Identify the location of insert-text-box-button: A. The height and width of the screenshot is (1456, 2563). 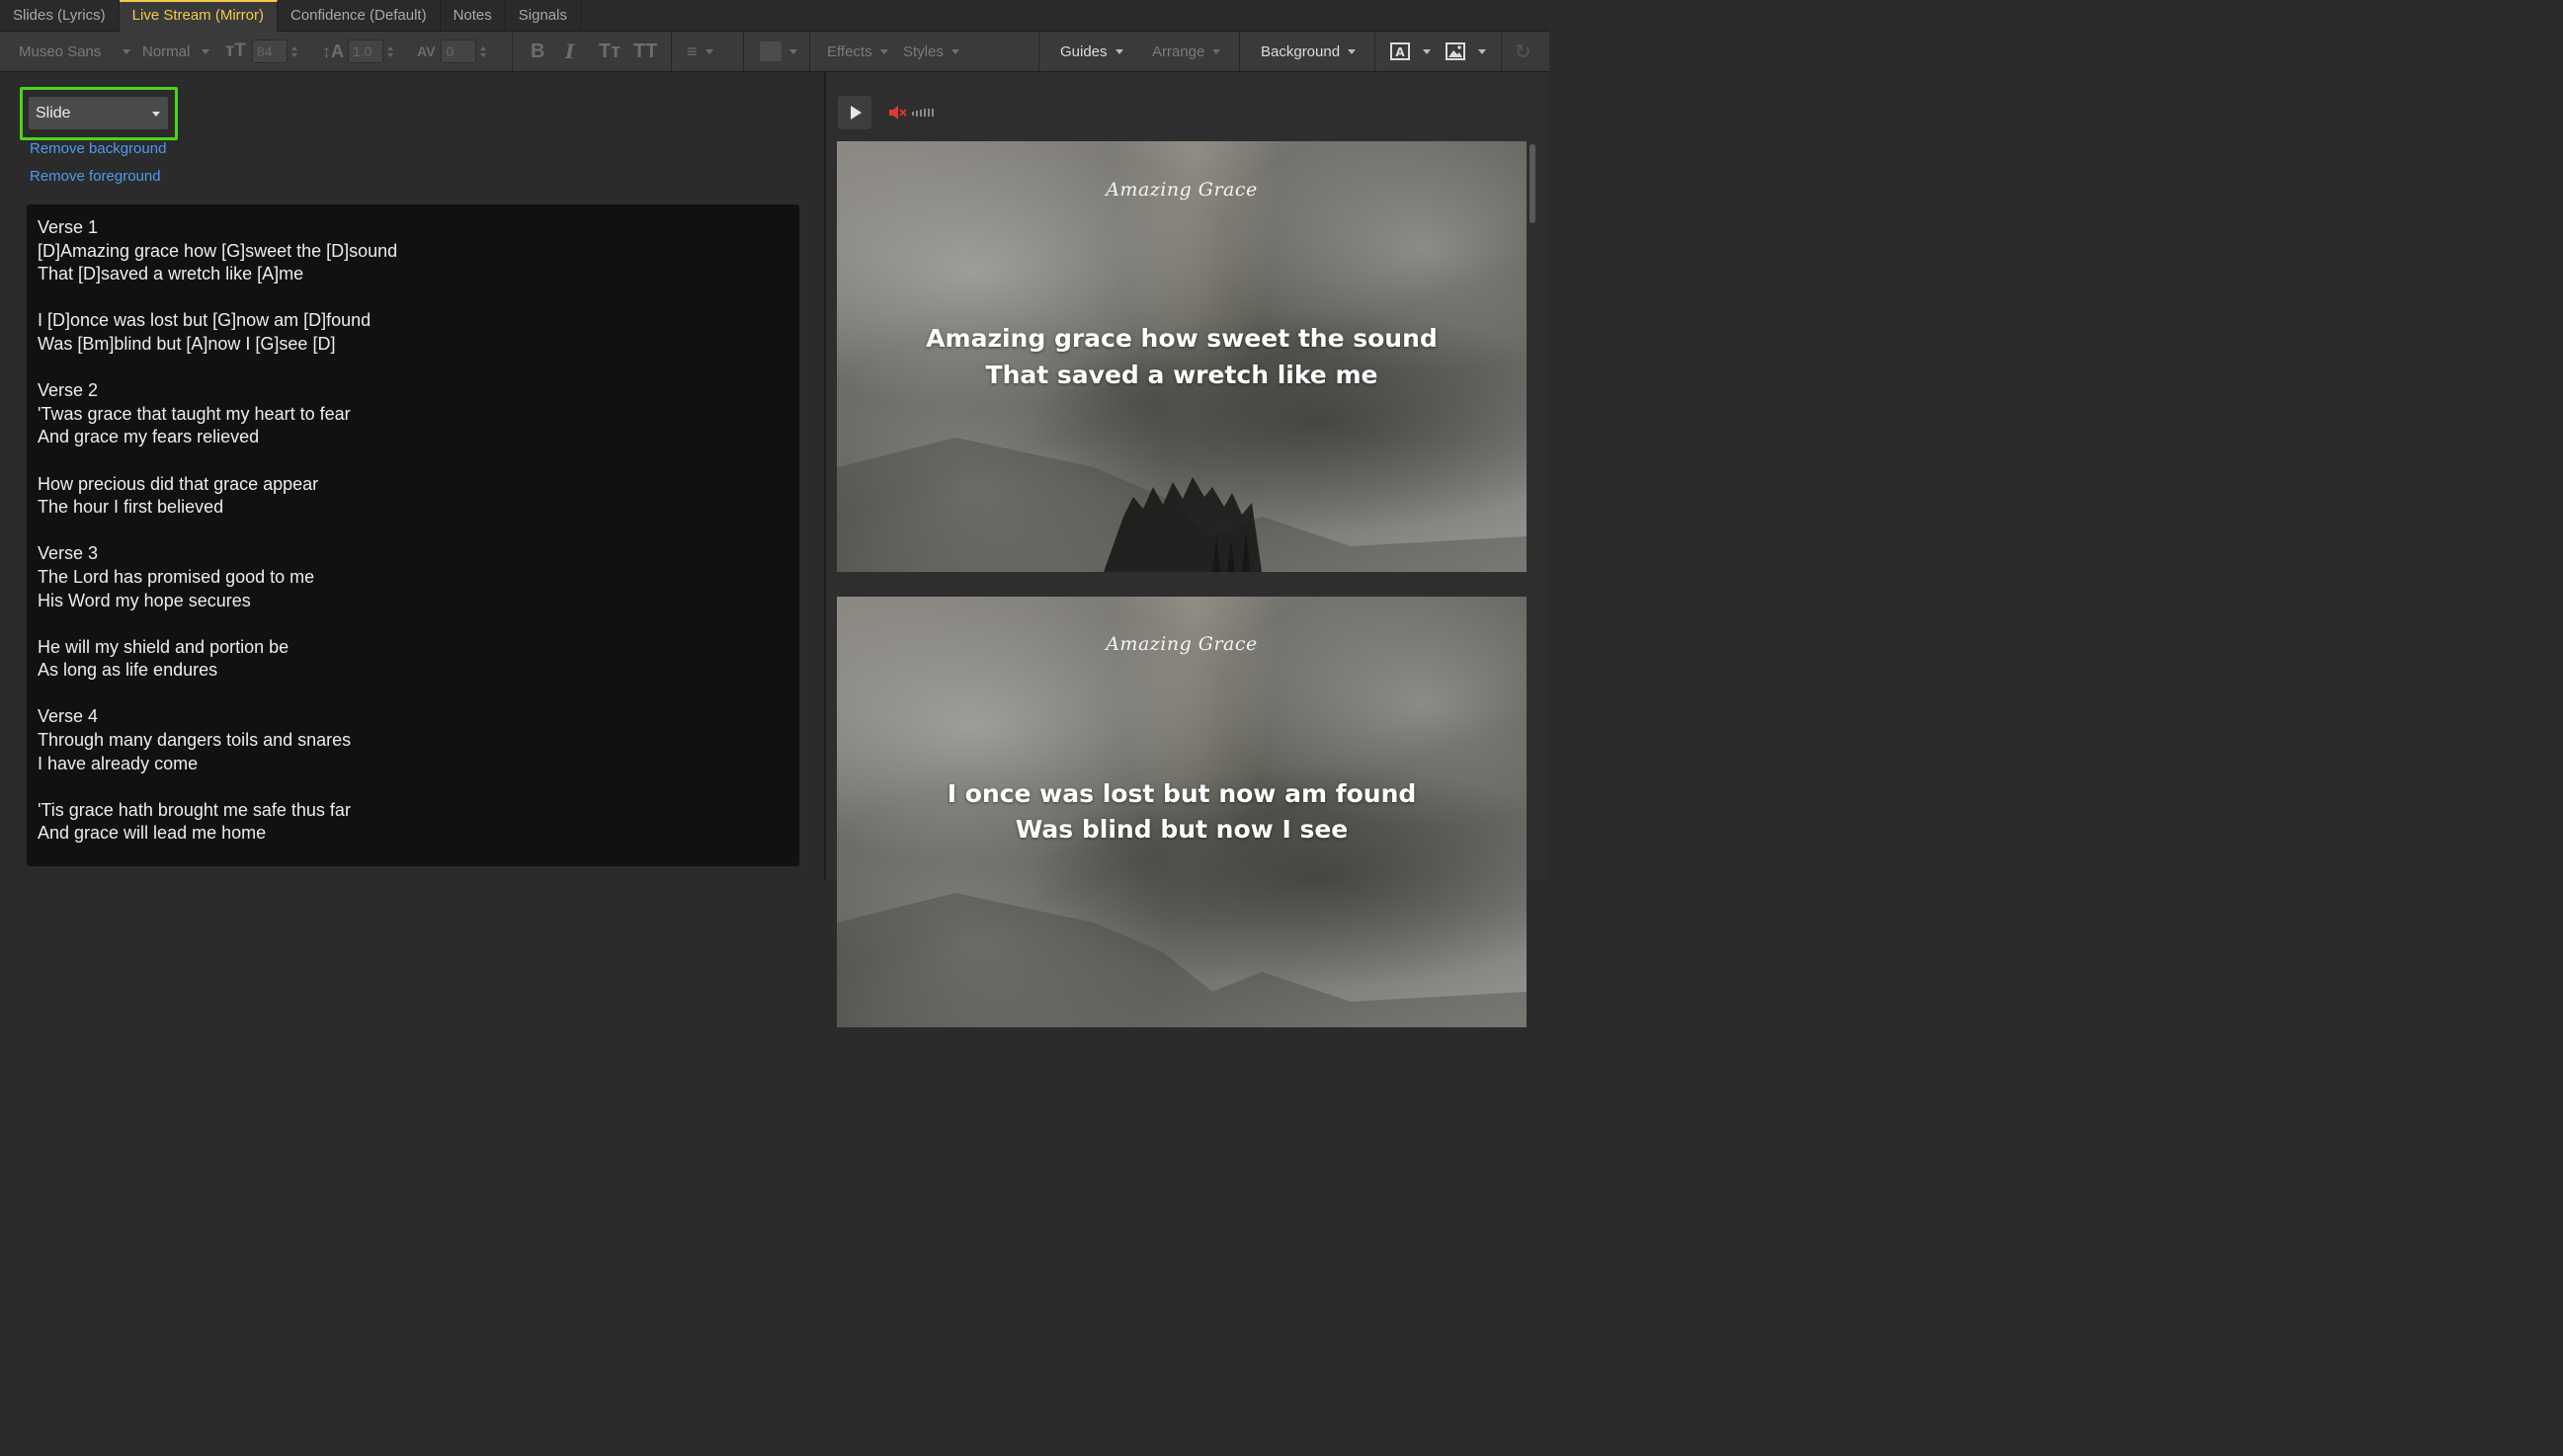
(1410, 51).